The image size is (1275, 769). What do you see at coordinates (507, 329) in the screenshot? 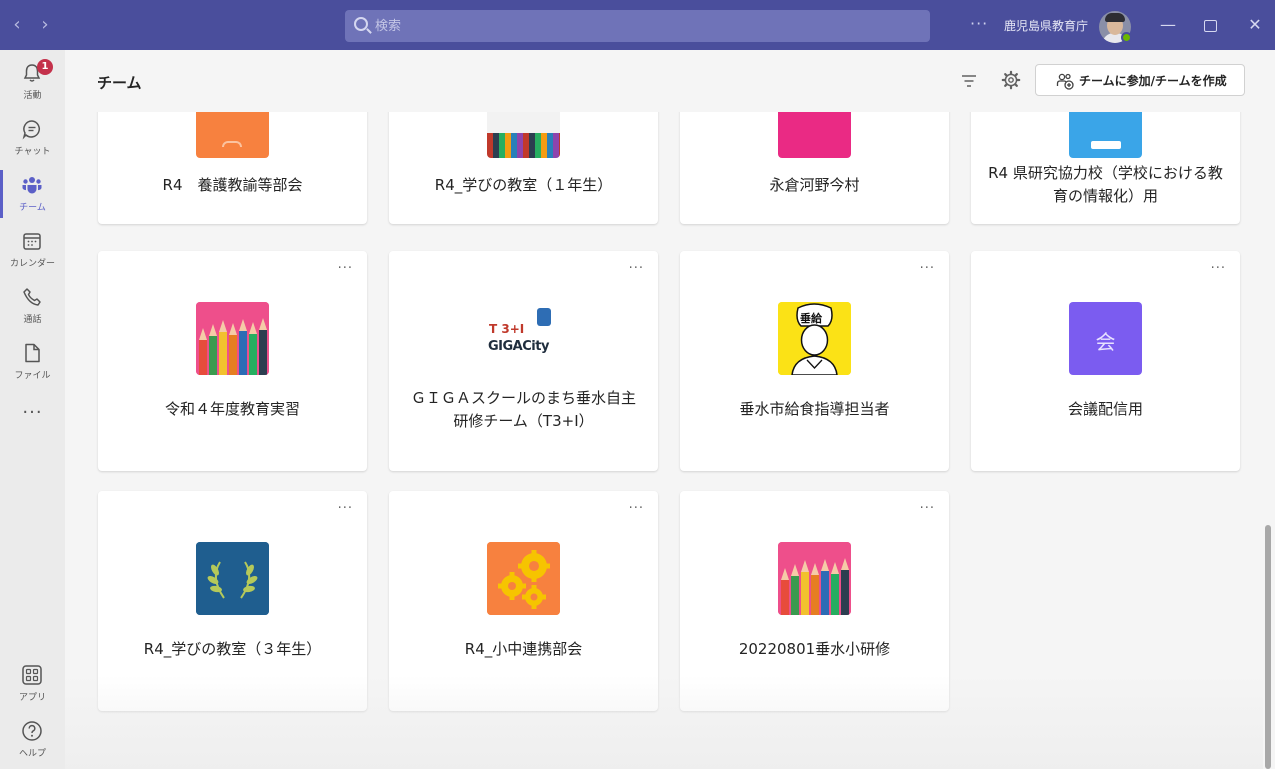
I see `logo-text-top: T 3+I` at bounding box center [507, 329].